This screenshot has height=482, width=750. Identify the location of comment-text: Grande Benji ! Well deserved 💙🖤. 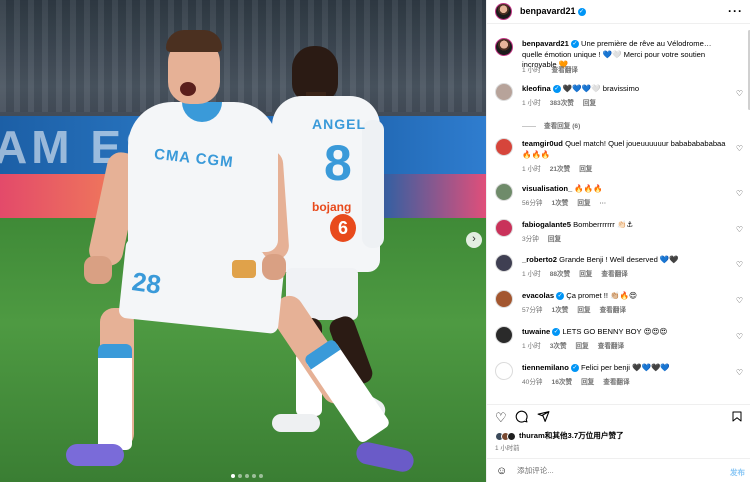
(619, 259).